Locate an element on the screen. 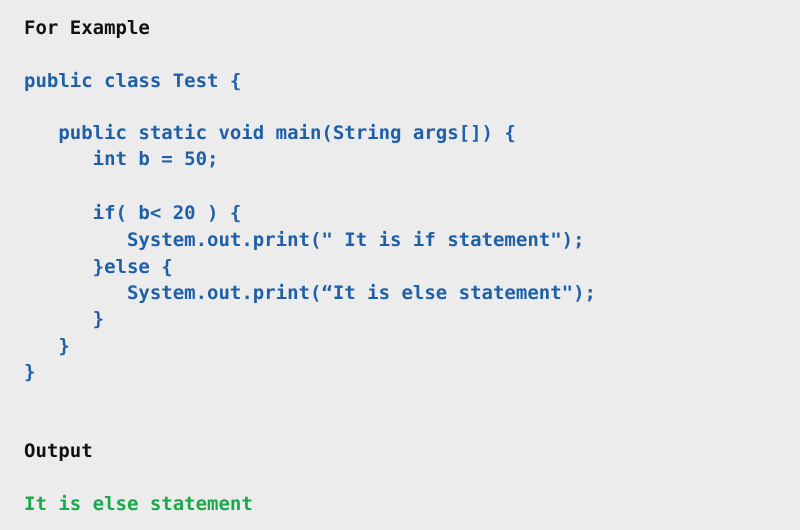  code-line: System.out.print(" It is if statement"); is located at coordinates (304, 240).